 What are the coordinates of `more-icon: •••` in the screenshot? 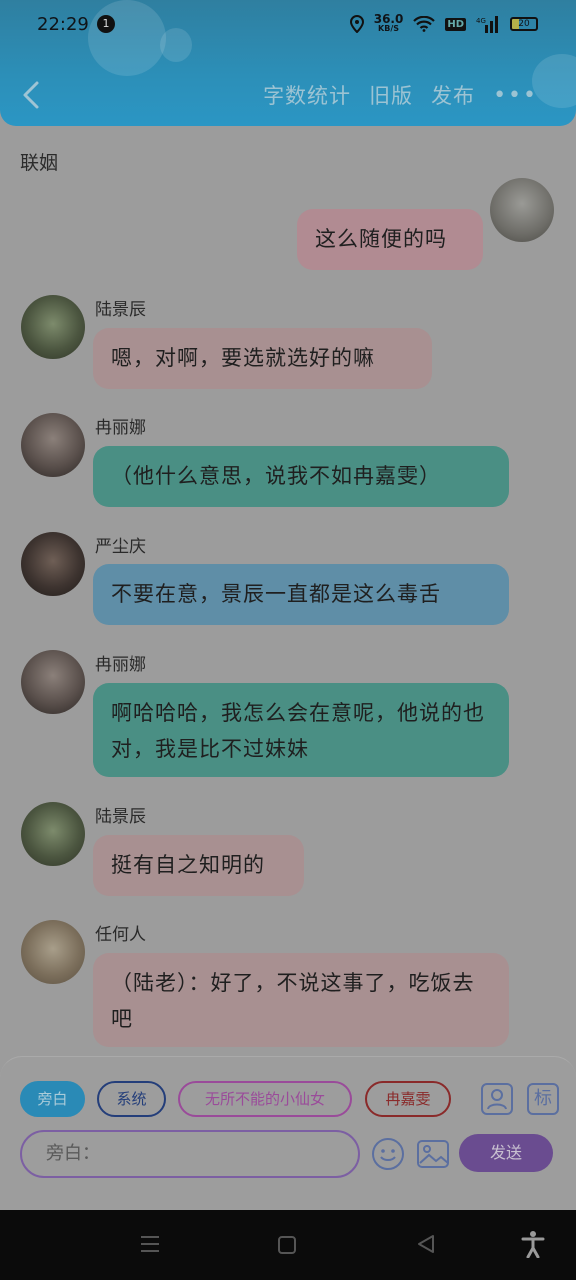 It's located at (515, 95).